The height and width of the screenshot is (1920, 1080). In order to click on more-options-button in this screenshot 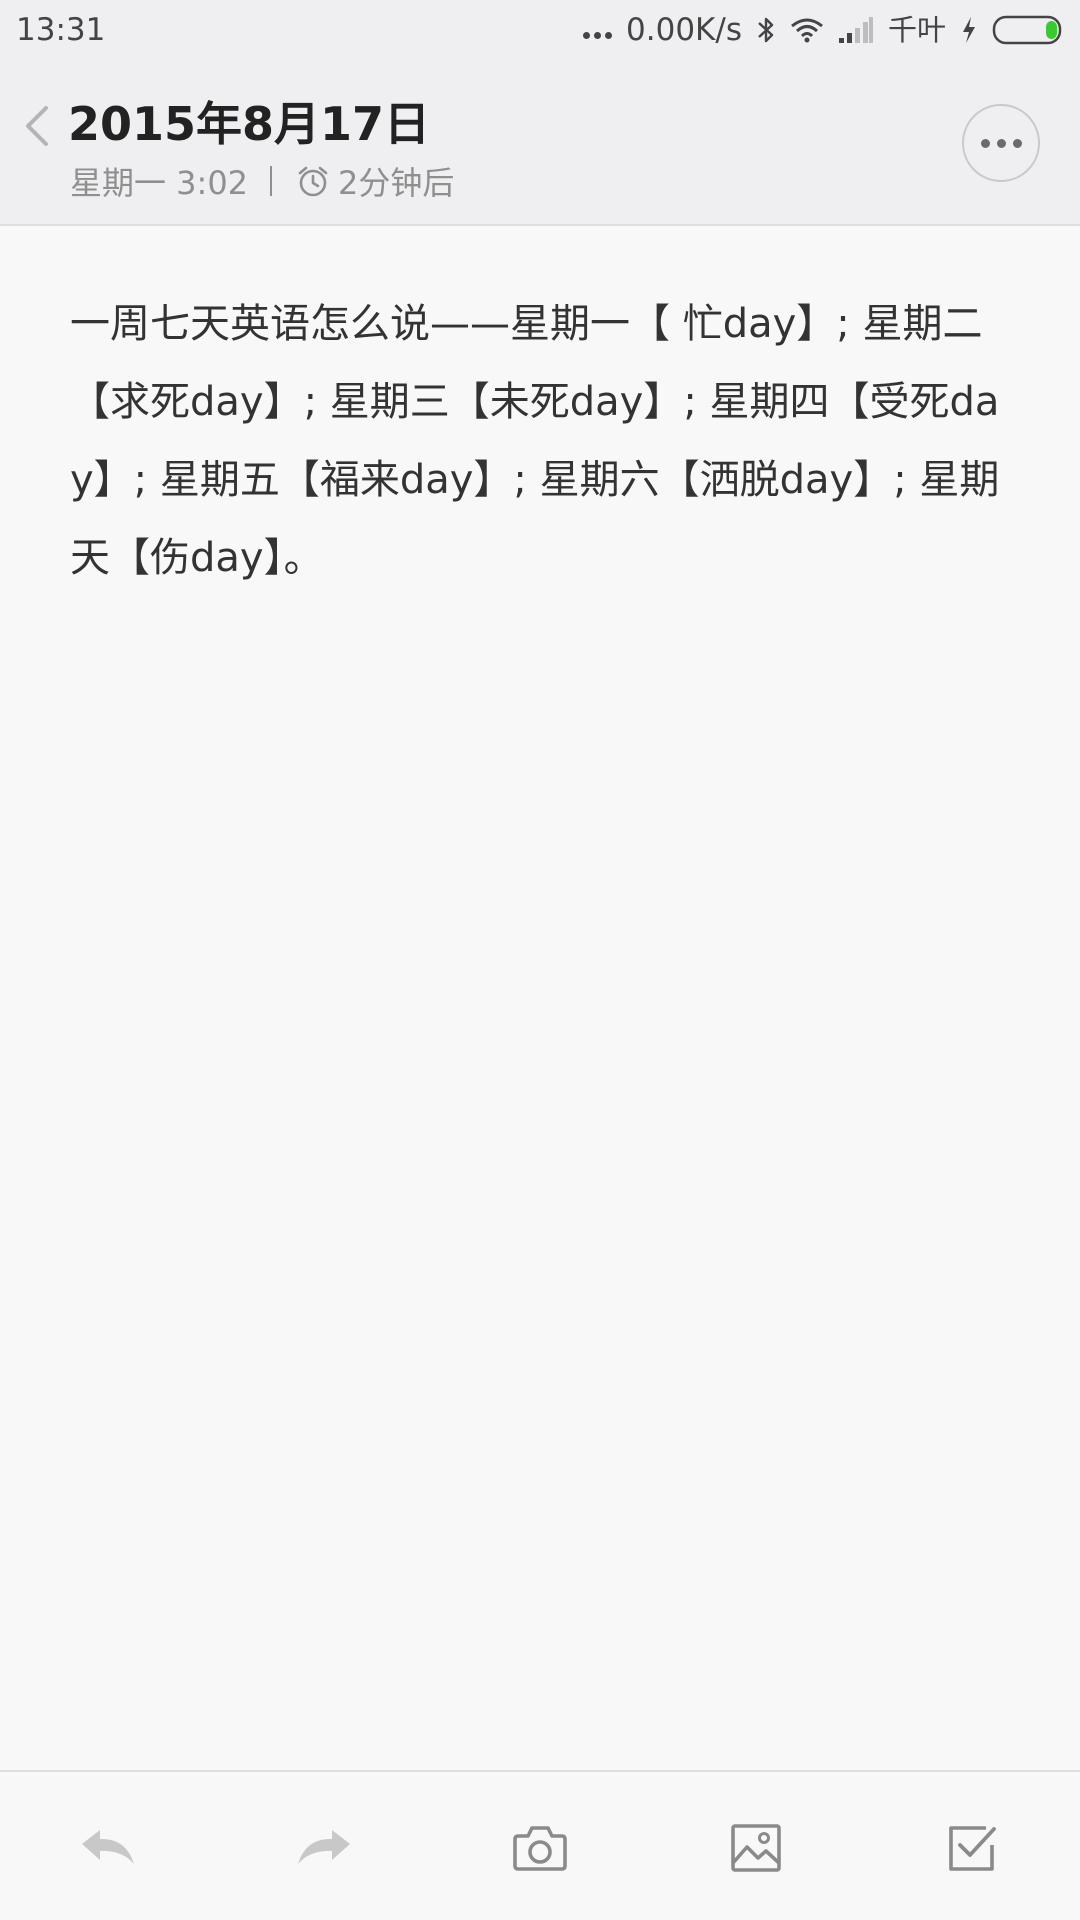, I will do `click(1001, 143)`.